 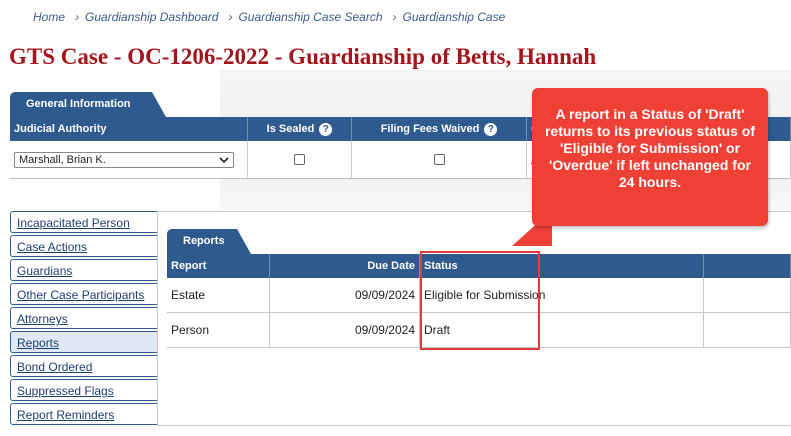 I want to click on sidebar-item-case-actions: Case Actions, so click(x=84, y=246).